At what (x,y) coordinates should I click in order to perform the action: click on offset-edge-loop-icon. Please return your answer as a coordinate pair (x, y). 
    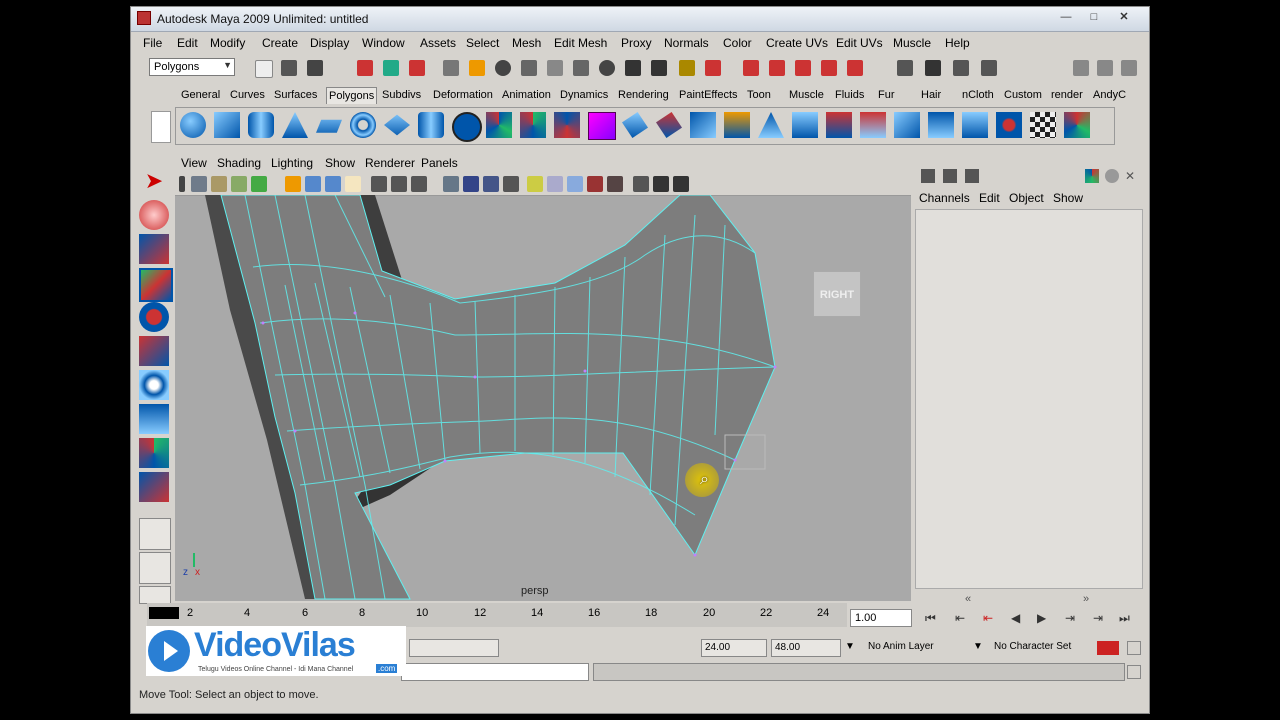
    Looking at the image, I should click on (805, 125).